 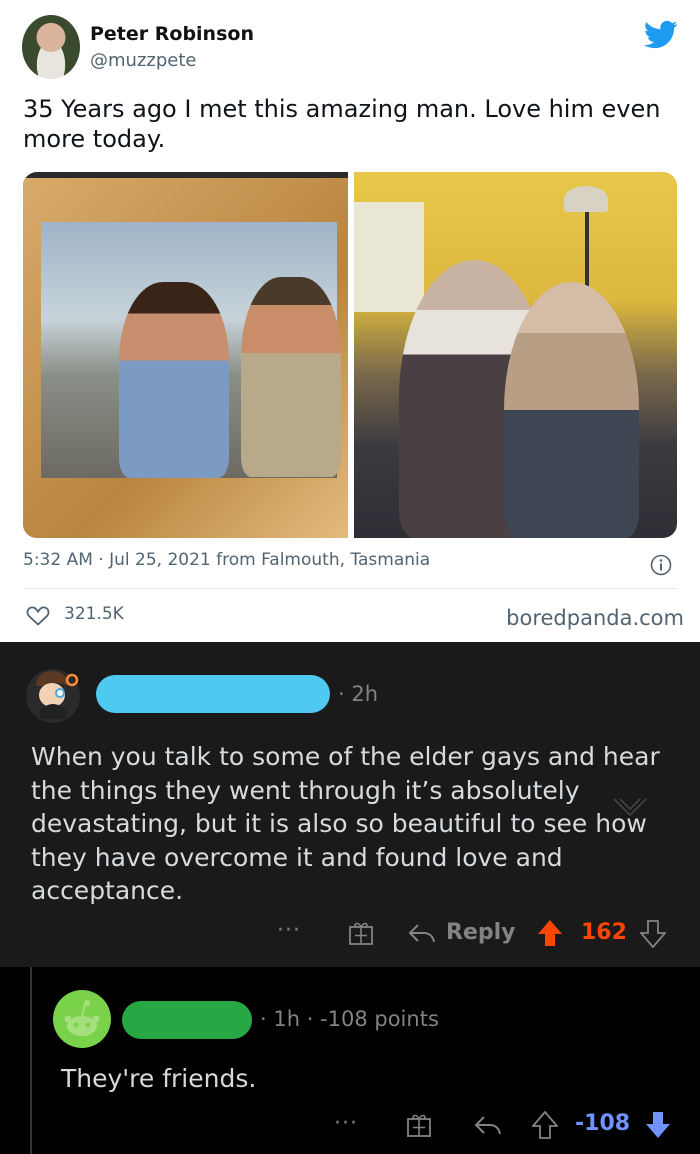 I want to click on lamp-shade, so click(x=586, y=199).